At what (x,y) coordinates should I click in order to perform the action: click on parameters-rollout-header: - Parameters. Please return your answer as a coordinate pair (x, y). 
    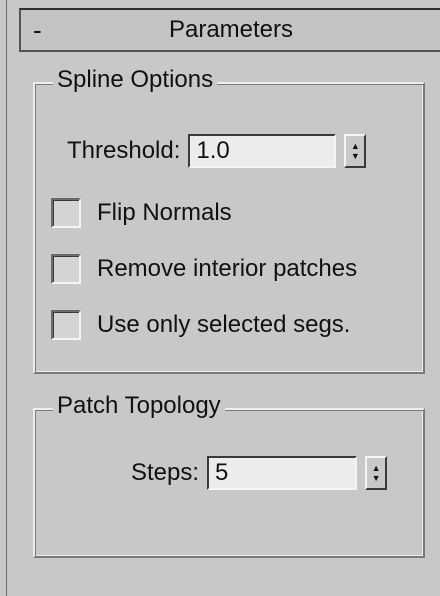
    Looking at the image, I should click on (229, 30).